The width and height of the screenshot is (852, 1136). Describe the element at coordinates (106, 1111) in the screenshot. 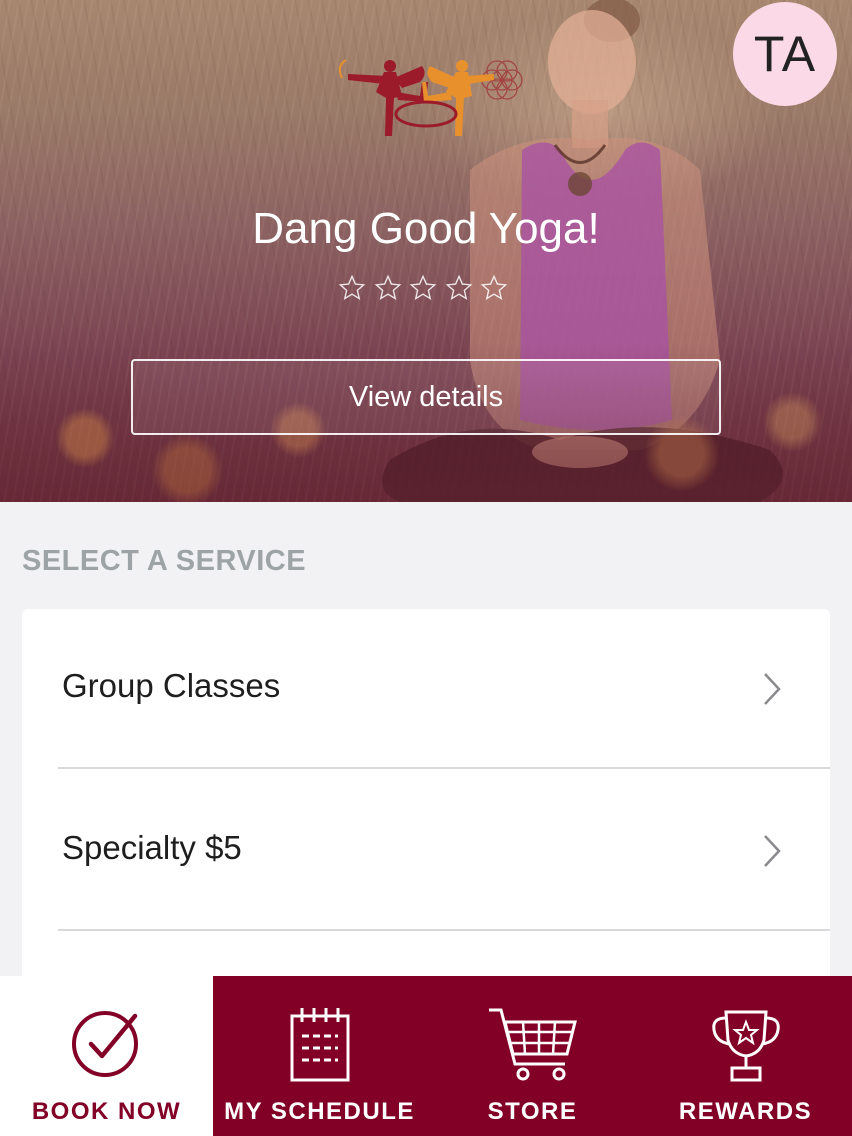

I see `tab-label: BOOK NOW` at that location.